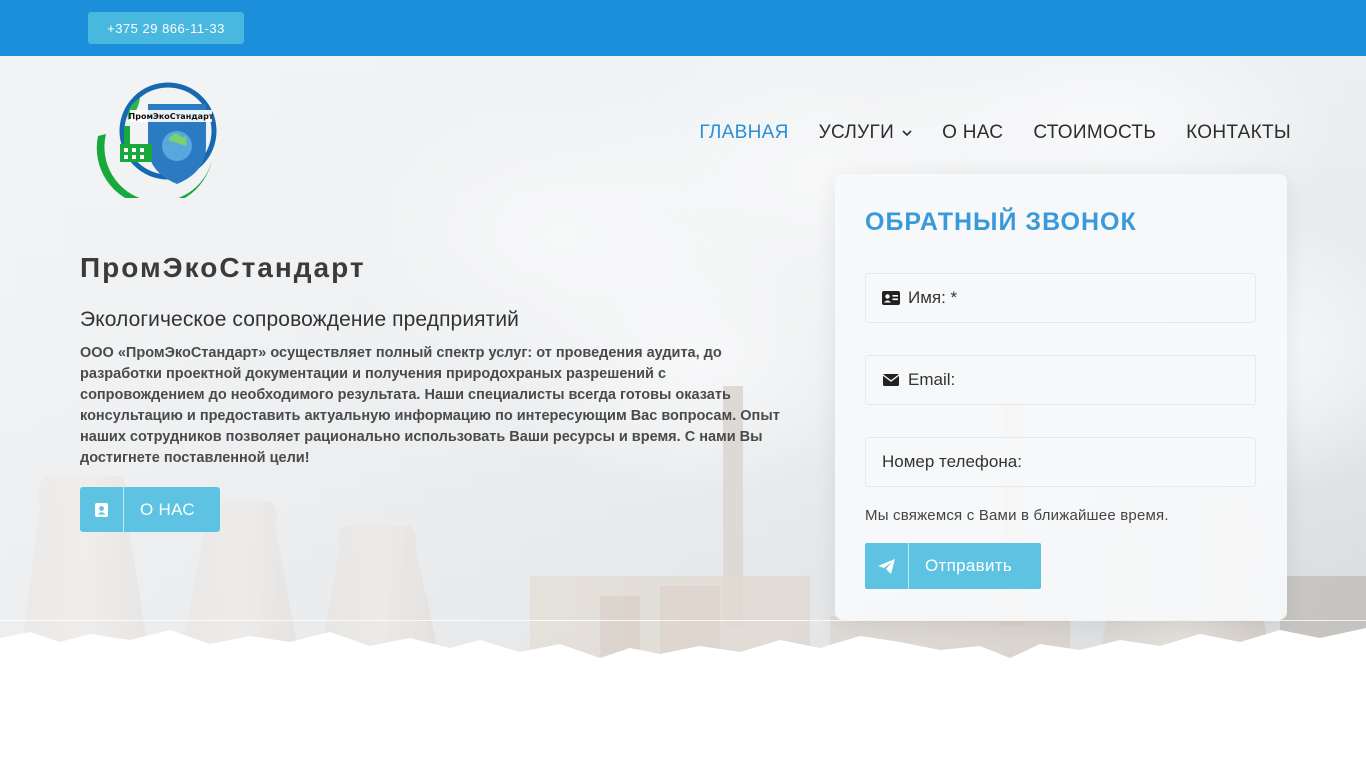 Image resolution: width=1366 pixels, height=768 pixels. I want to click on torn-paper-edge, so click(683, 653).